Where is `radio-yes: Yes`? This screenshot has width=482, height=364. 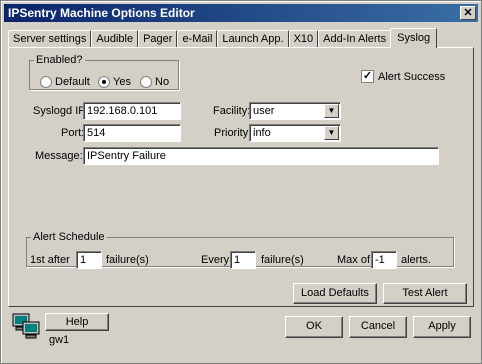
radio-yes: Yes is located at coordinates (114, 82).